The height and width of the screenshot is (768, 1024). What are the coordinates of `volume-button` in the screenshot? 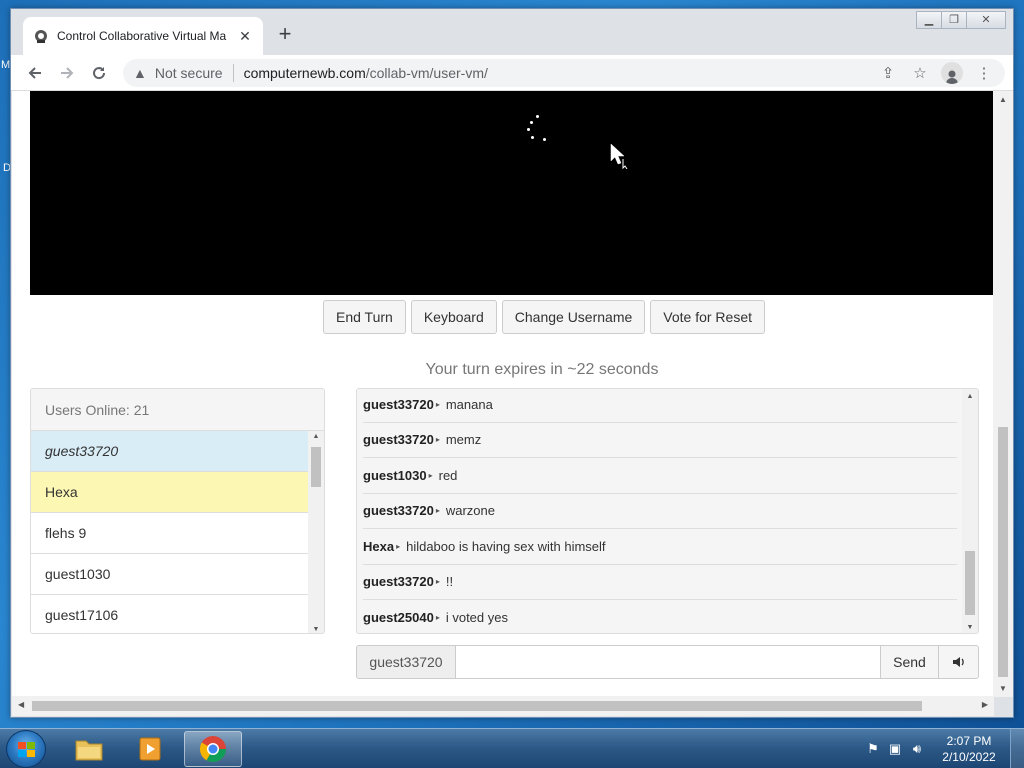 It's located at (959, 662).